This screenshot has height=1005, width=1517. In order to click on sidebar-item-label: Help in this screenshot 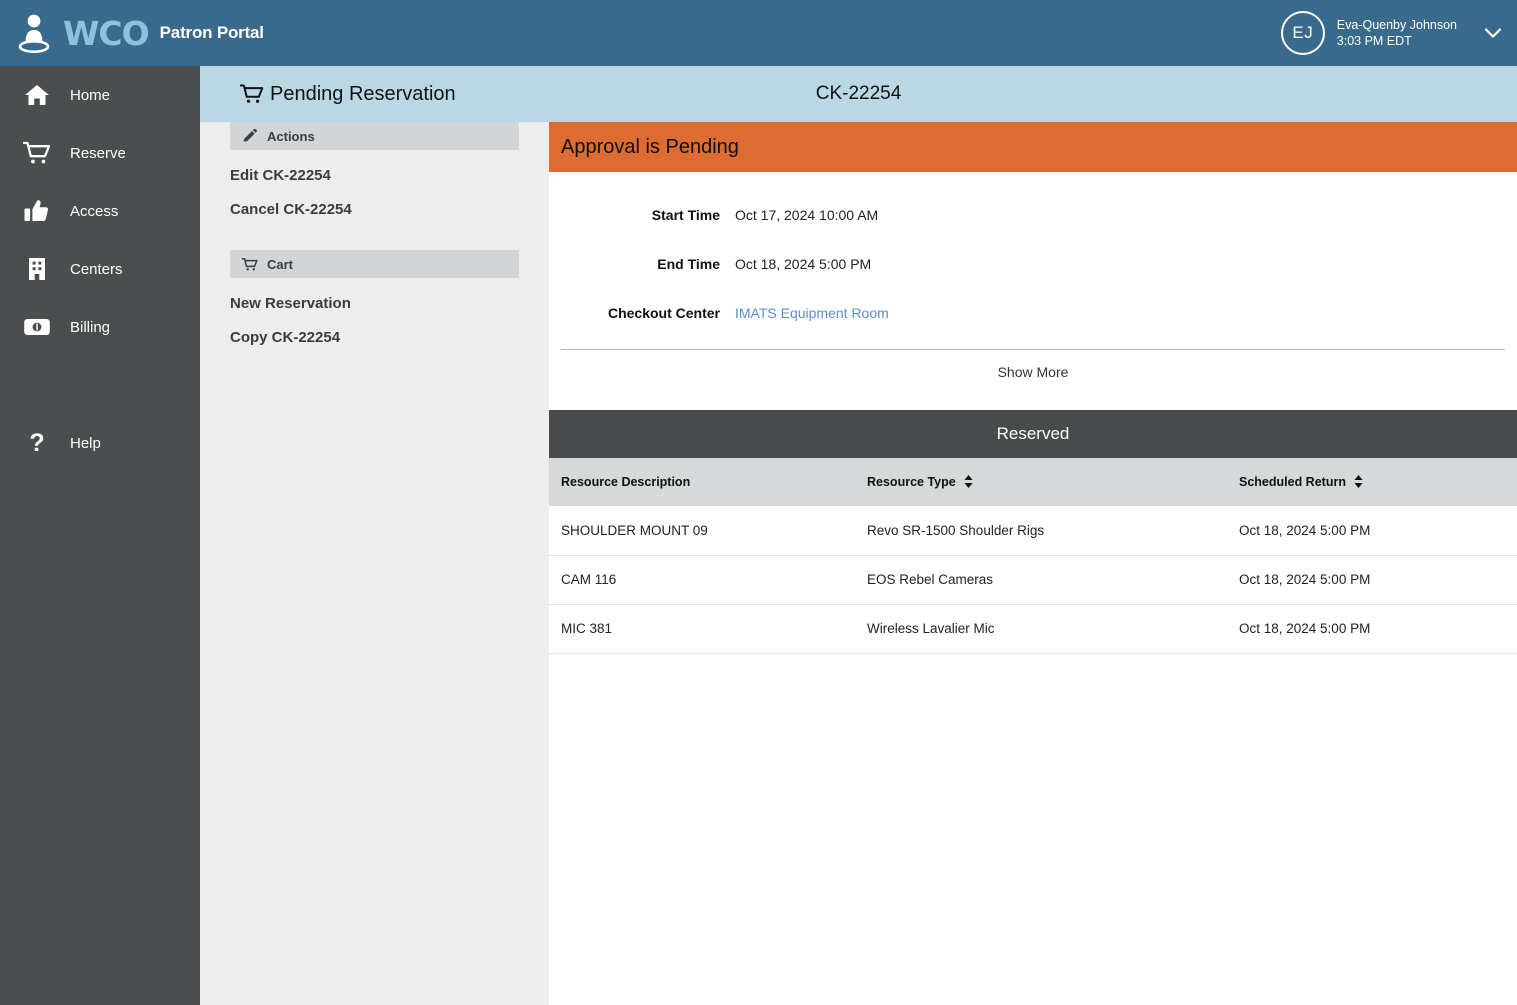, I will do `click(85, 443)`.